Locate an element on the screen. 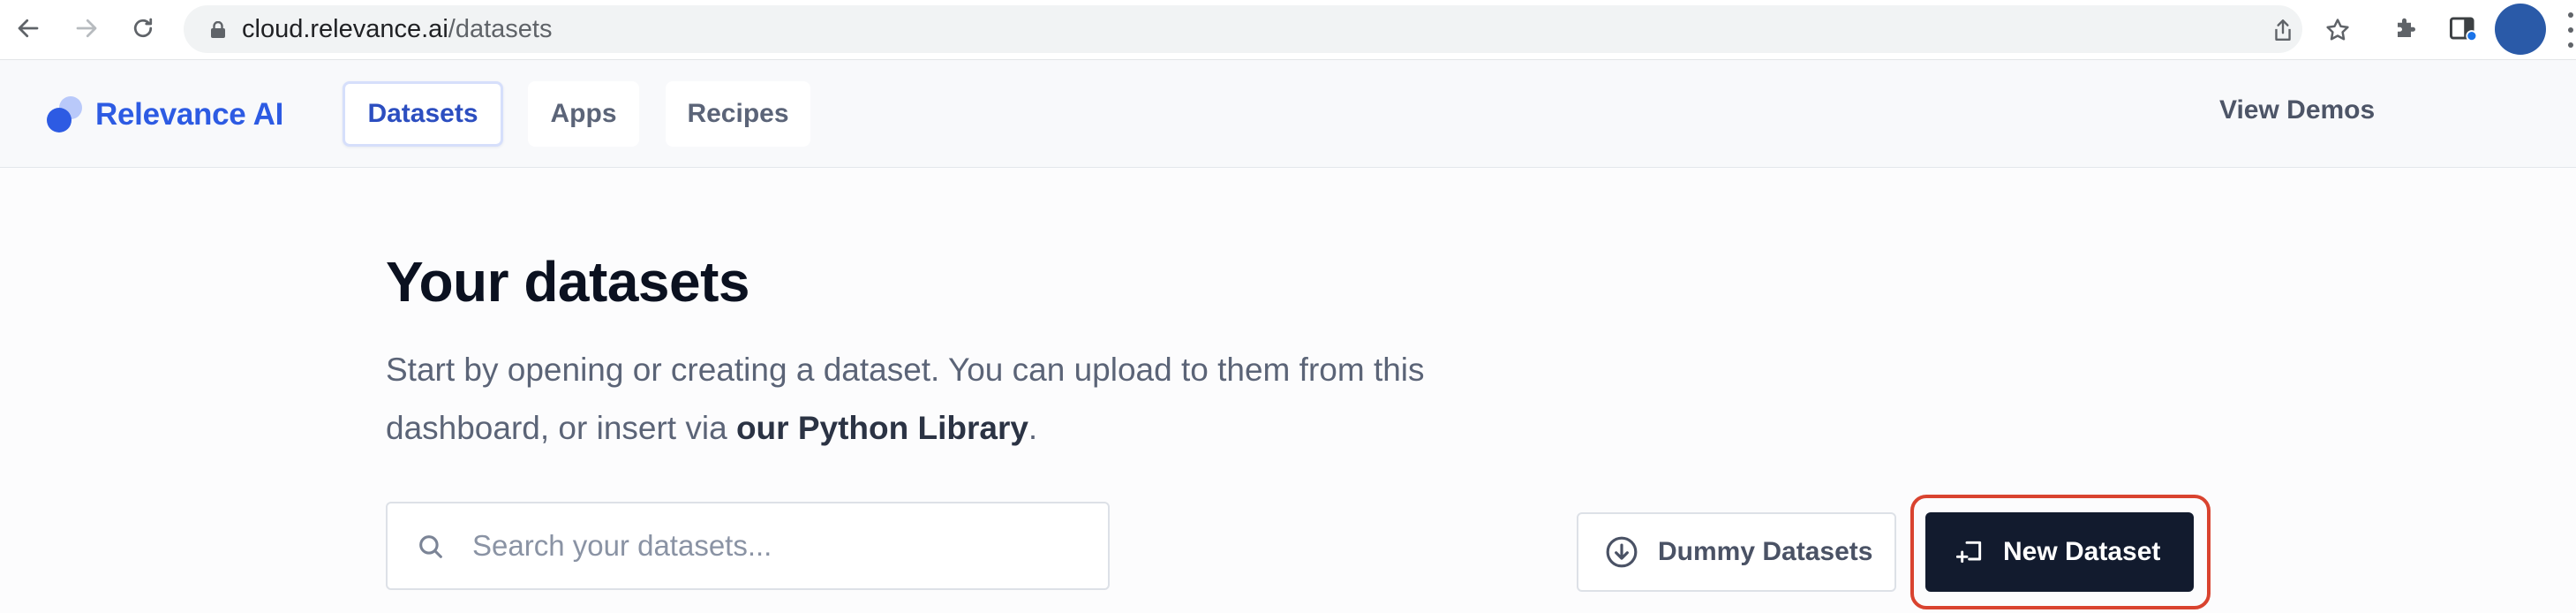  arrow-left-icon is located at coordinates (29, 28).